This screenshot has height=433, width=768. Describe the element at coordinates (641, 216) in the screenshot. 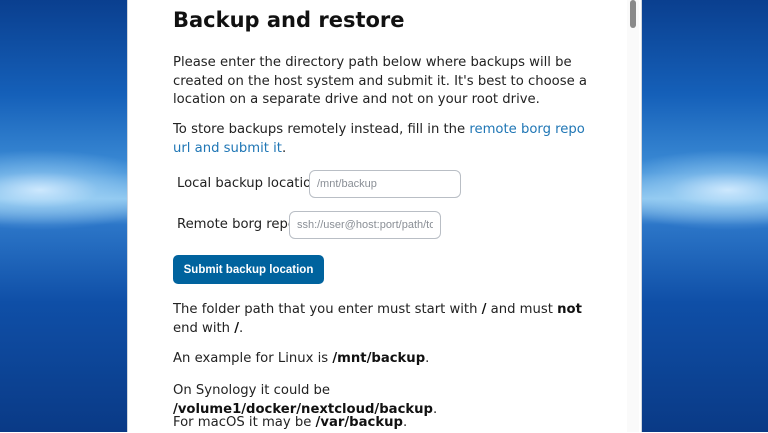

I see `panel-border-right` at that location.